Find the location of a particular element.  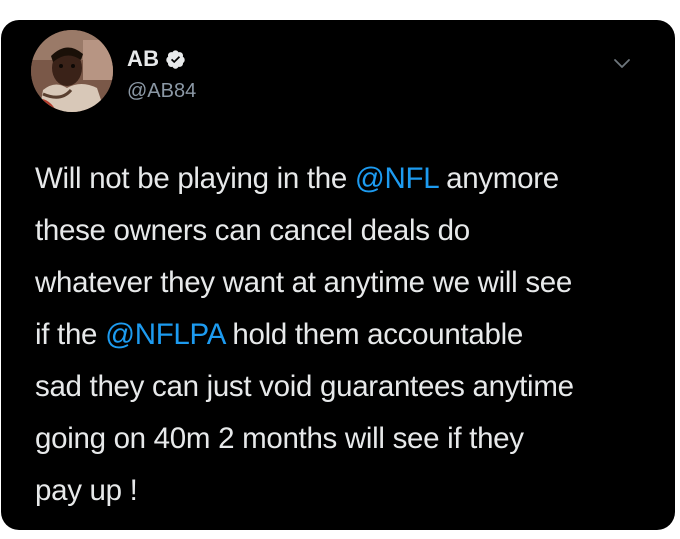

tweet-text-segment: anymore is located at coordinates (498, 178).